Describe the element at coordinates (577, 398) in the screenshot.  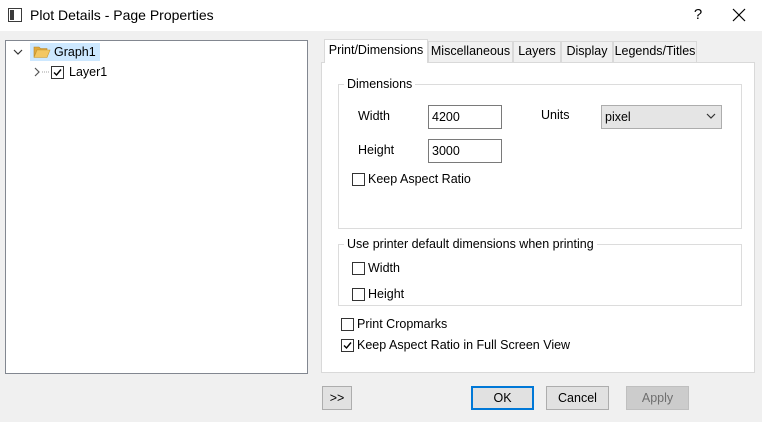
I see `cancel-button: Cancel` at that location.